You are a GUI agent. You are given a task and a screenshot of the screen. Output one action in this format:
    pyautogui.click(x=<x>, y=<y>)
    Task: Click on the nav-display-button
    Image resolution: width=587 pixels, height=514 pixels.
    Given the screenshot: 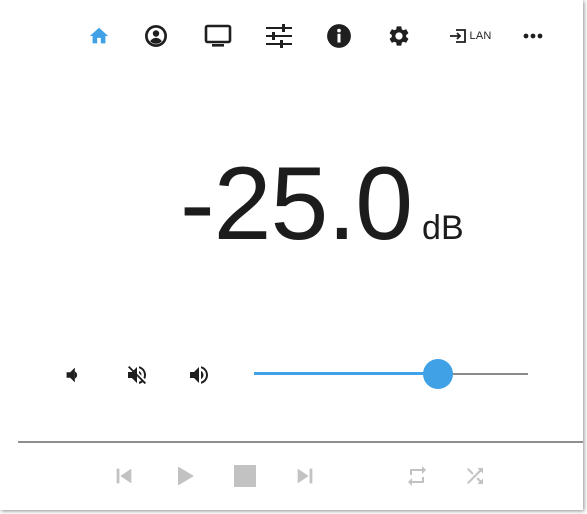 What is the action you would take?
    pyautogui.click(x=218, y=36)
    